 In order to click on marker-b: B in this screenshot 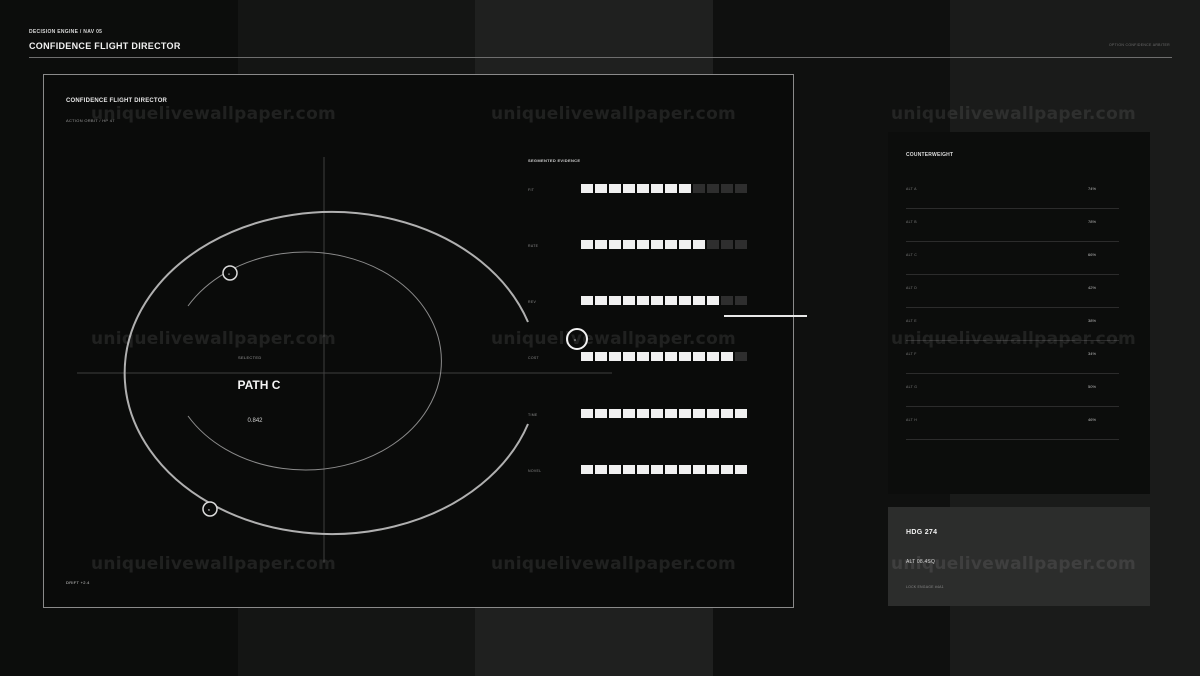, I will do `click(210, 509)`.